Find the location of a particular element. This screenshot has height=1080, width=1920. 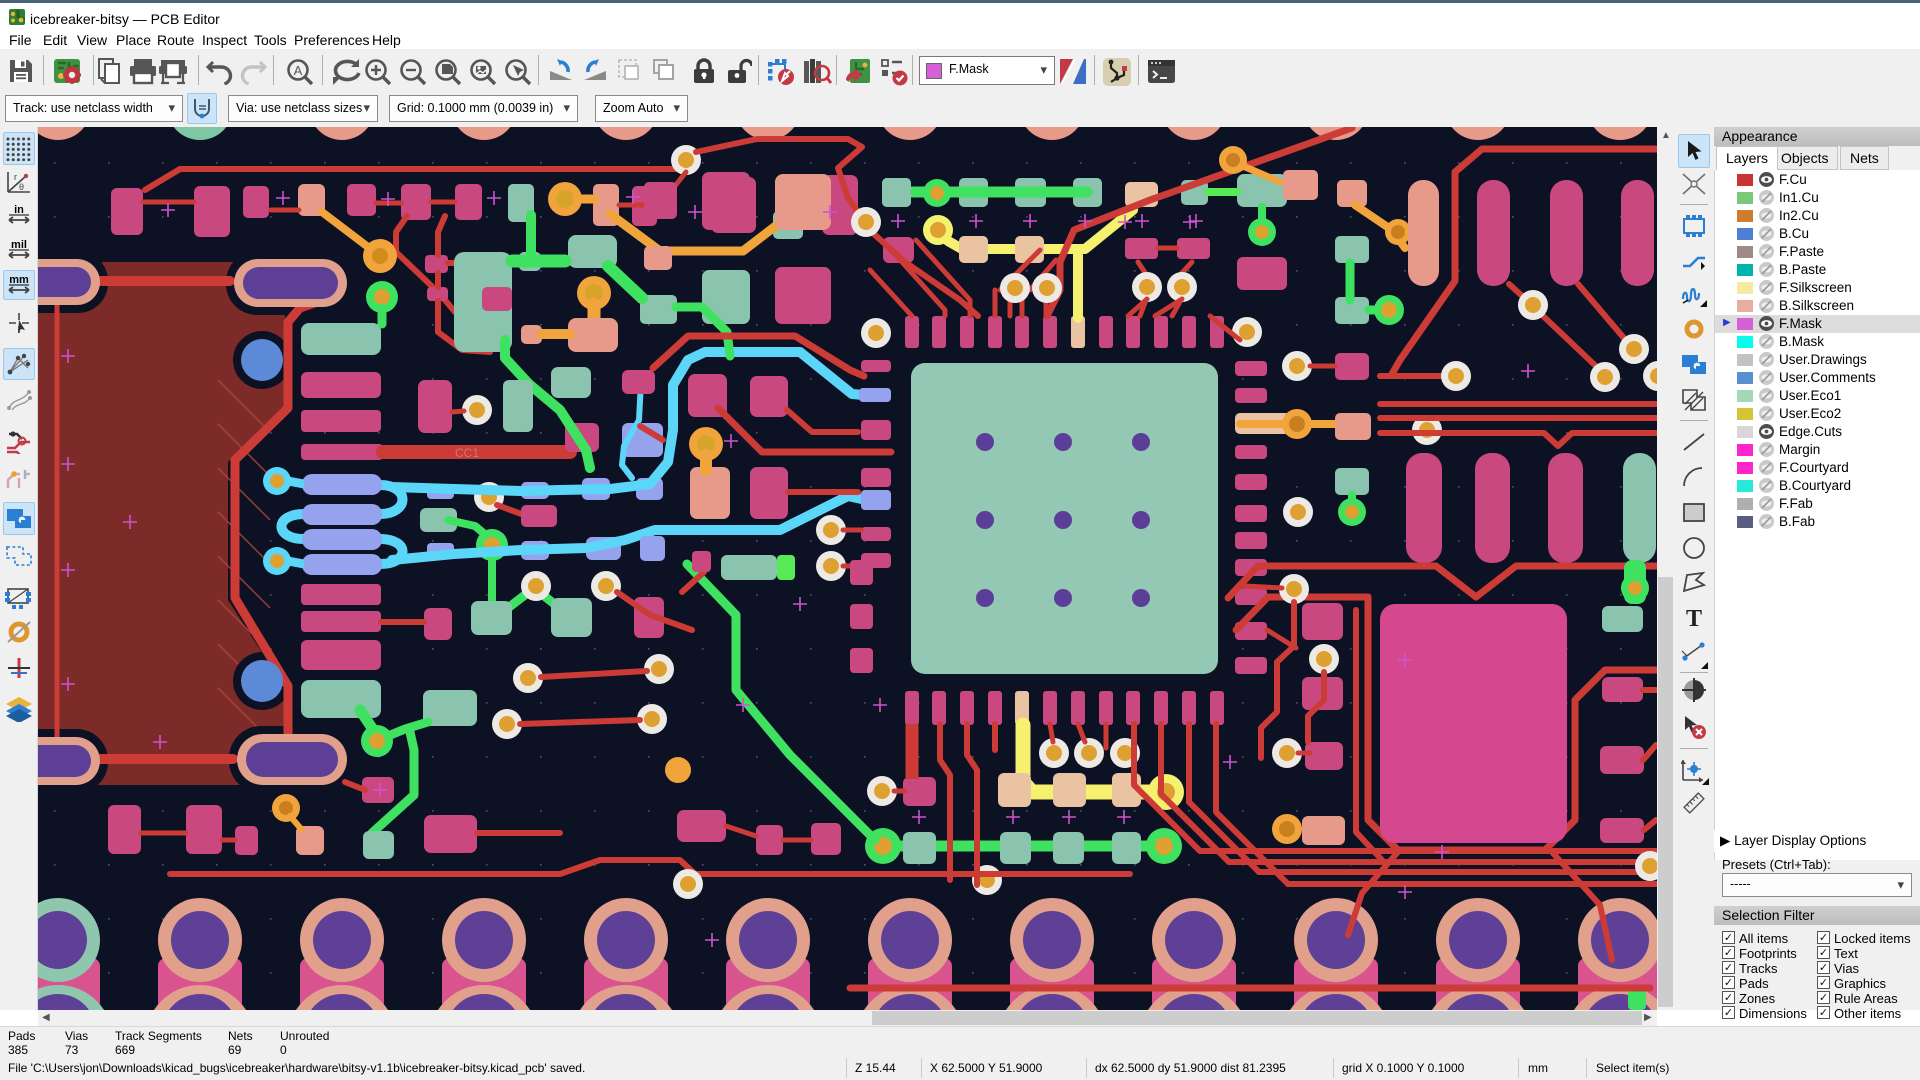

svg-text: T is located at coordinates (1694, 618).